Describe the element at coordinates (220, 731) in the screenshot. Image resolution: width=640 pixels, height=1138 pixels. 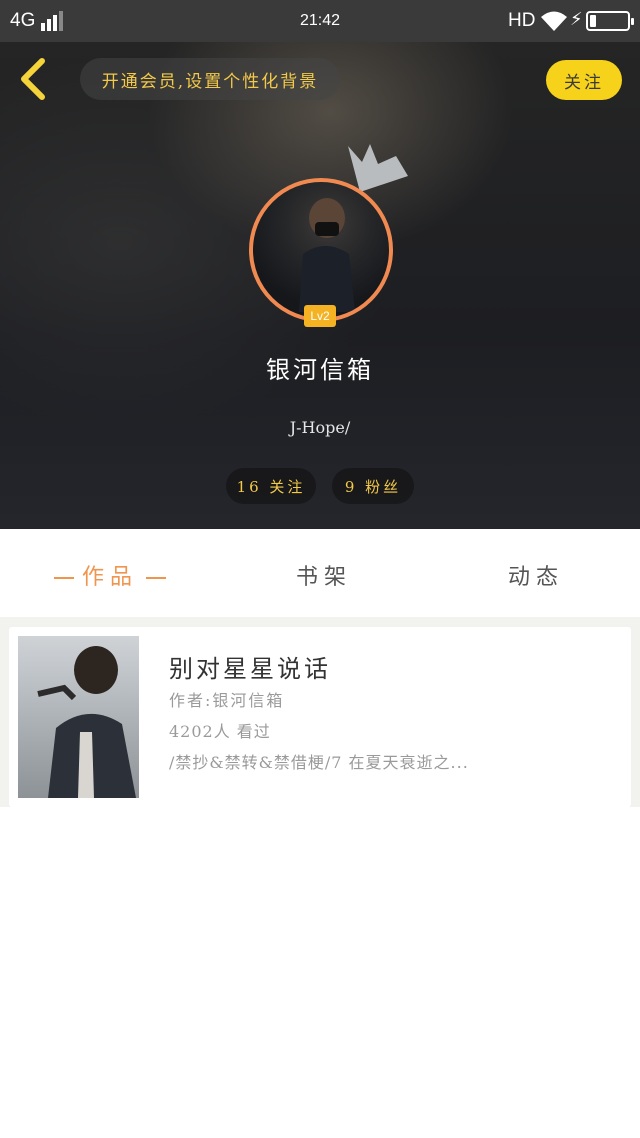
I see `work-views: 4202人 看过` at that location.